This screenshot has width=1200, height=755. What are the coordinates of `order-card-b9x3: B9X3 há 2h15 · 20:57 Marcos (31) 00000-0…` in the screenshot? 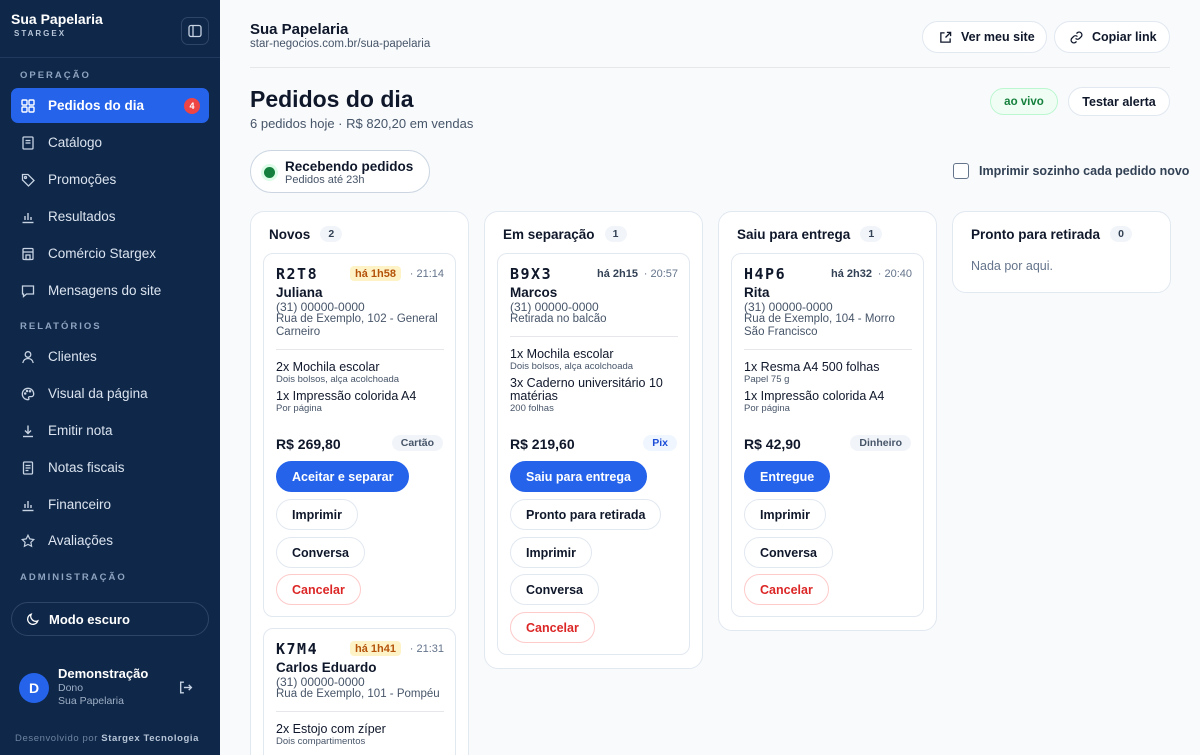 It's located at (593, 454).